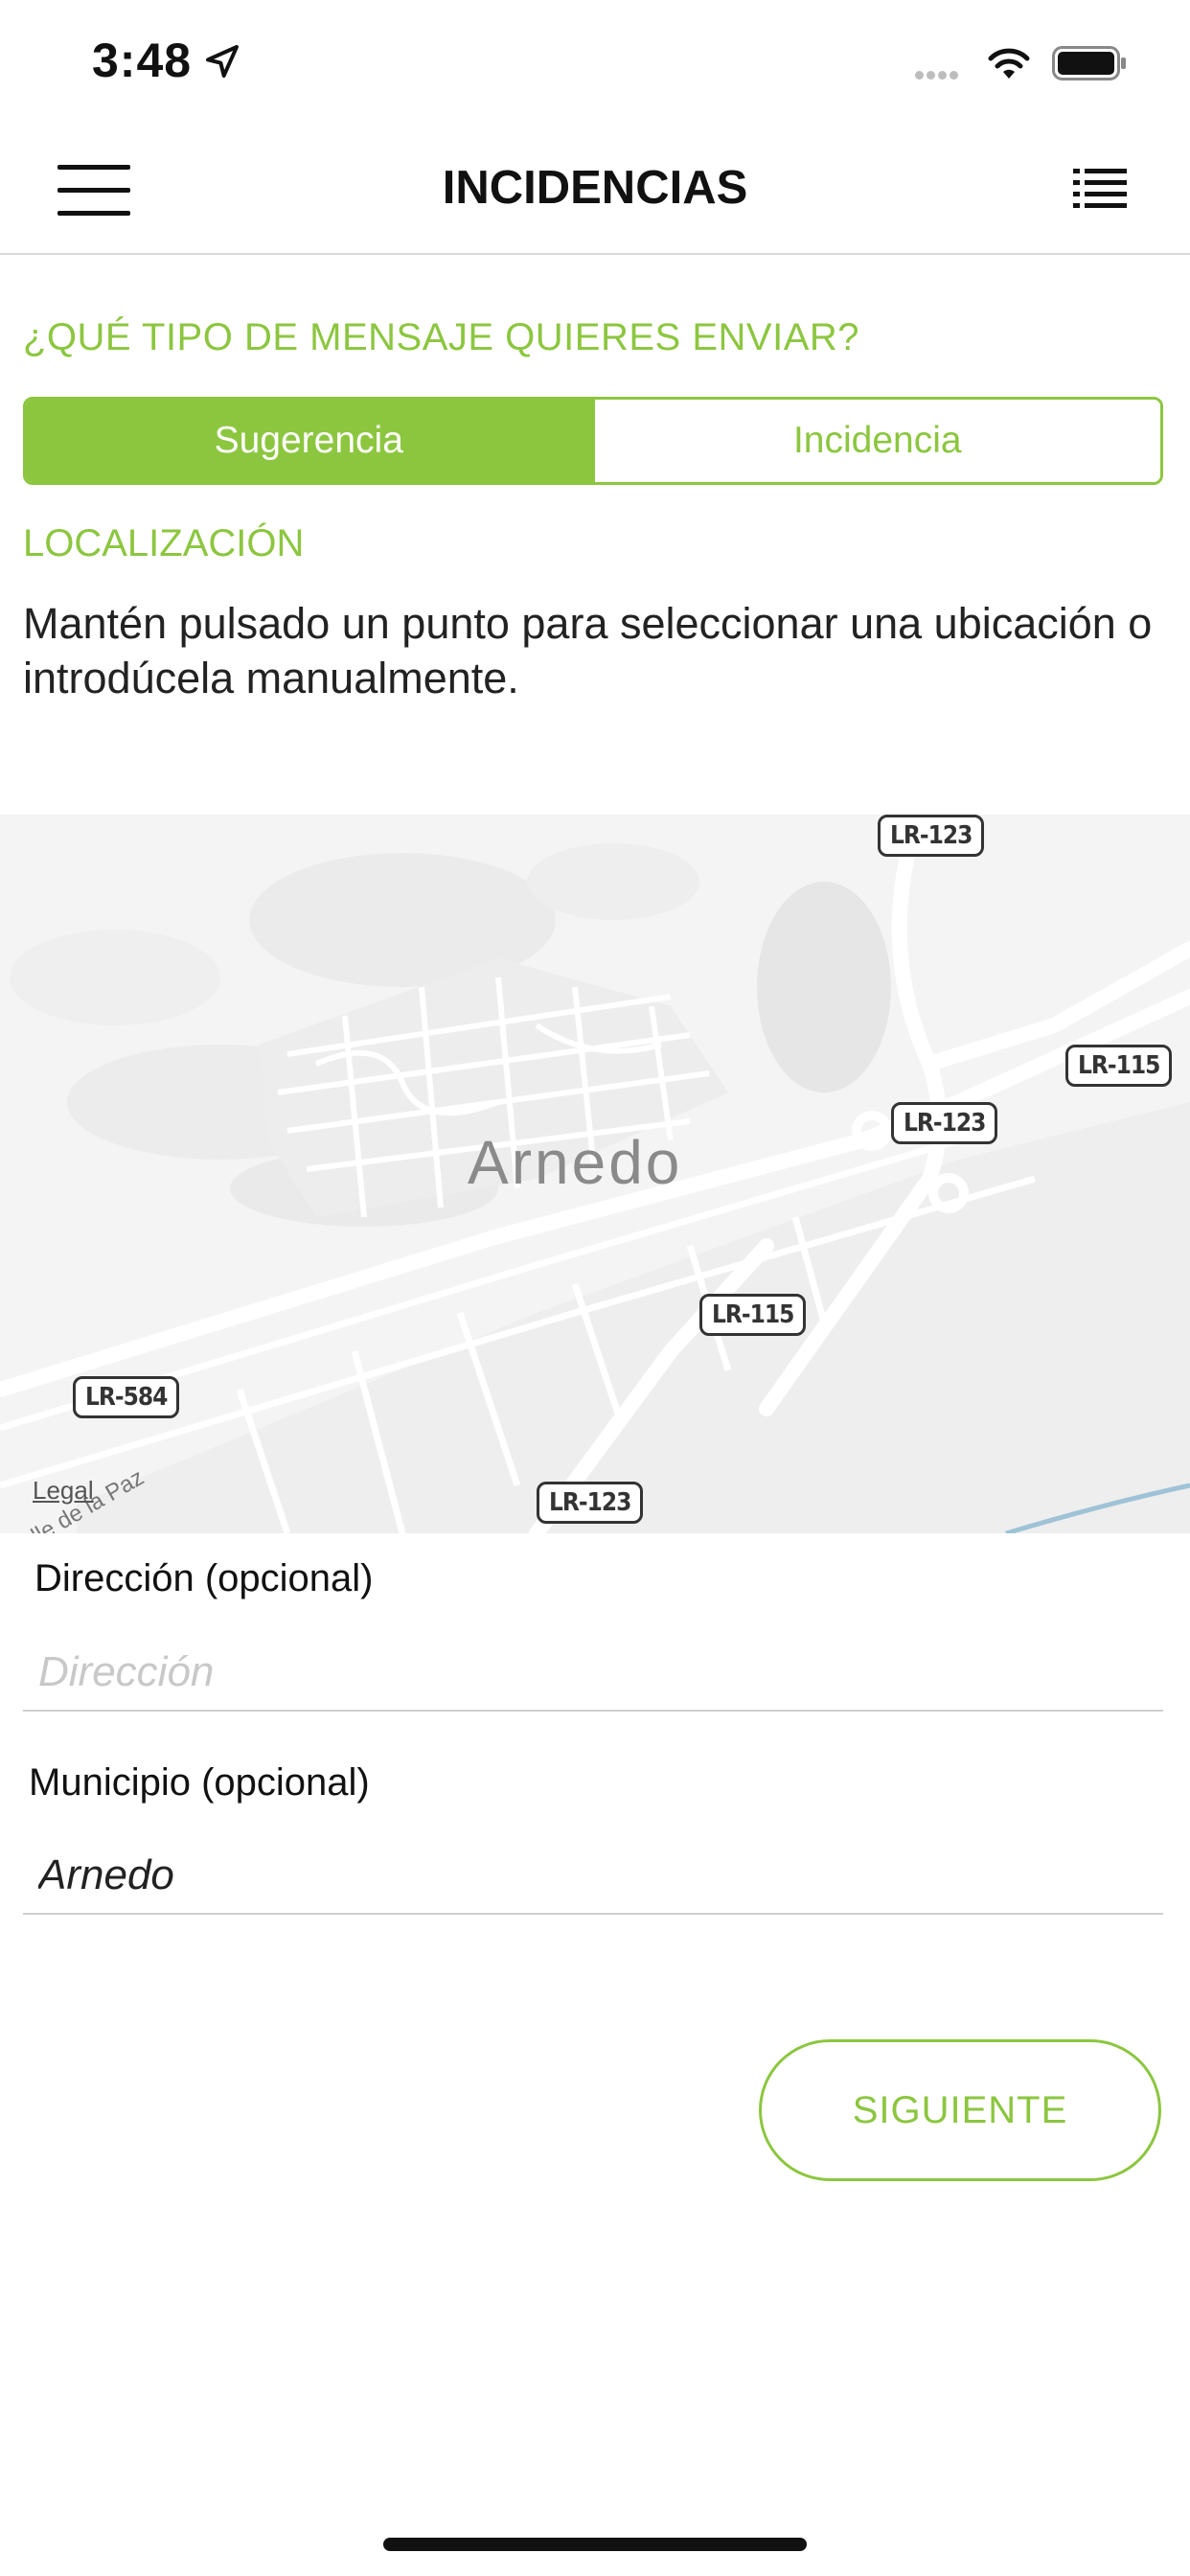 This screenshot has width=1190, height=2576. What do you see at coordinates (593, 1673) in the screenshot?
I see `address-input` at bounding box center [593, 1673].